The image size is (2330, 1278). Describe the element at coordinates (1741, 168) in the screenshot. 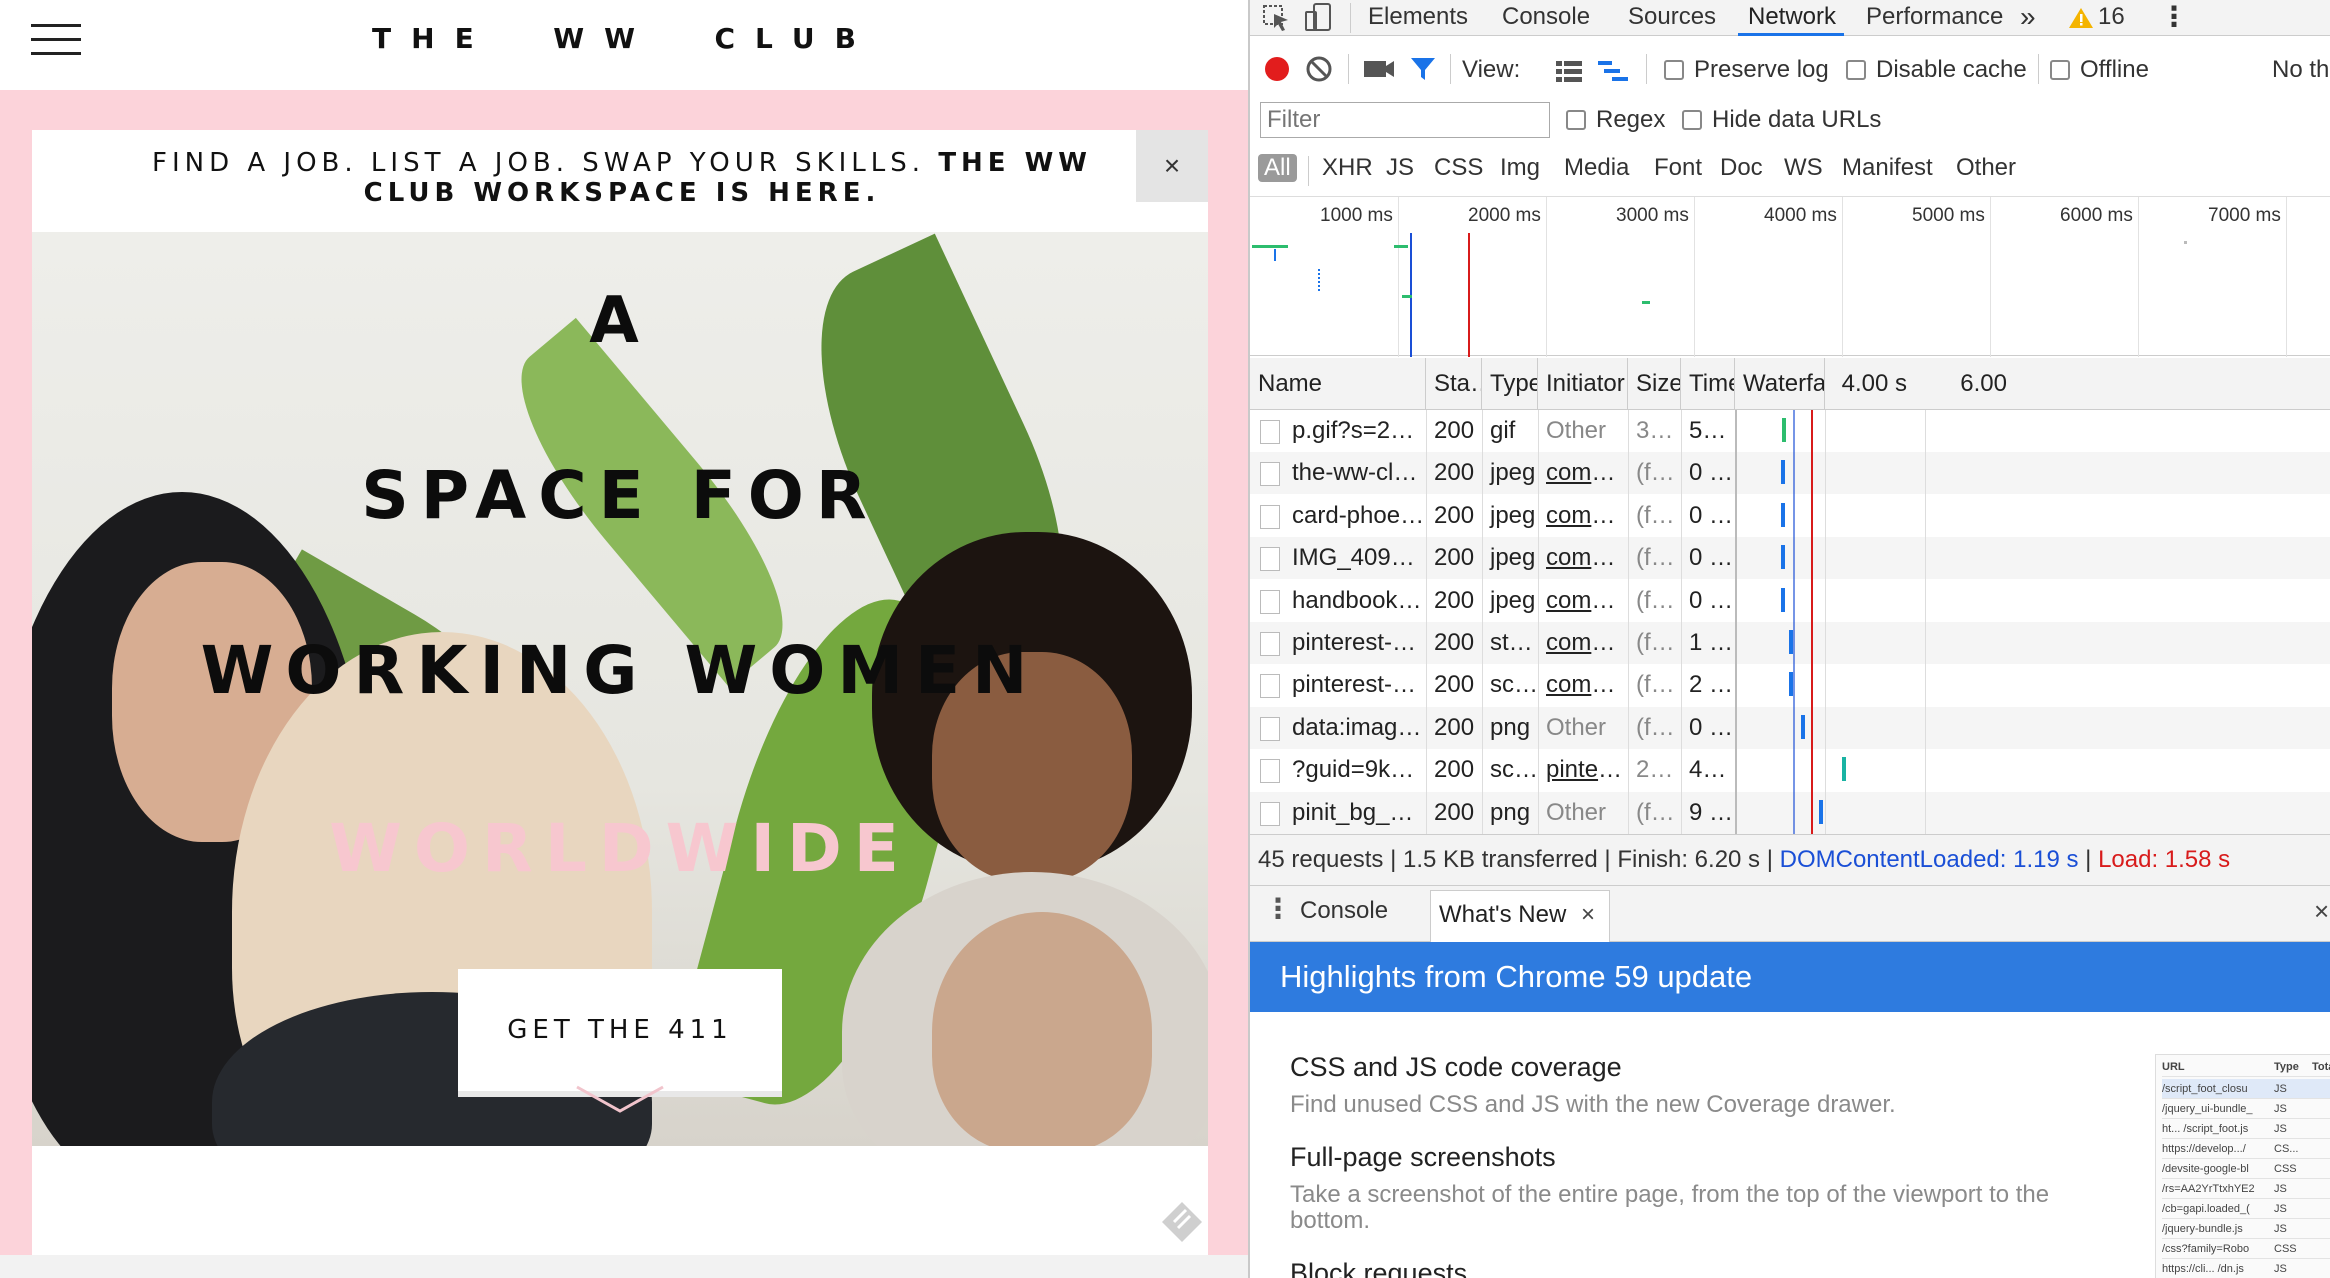

I see `type-filter-doc: Doc` at that location.